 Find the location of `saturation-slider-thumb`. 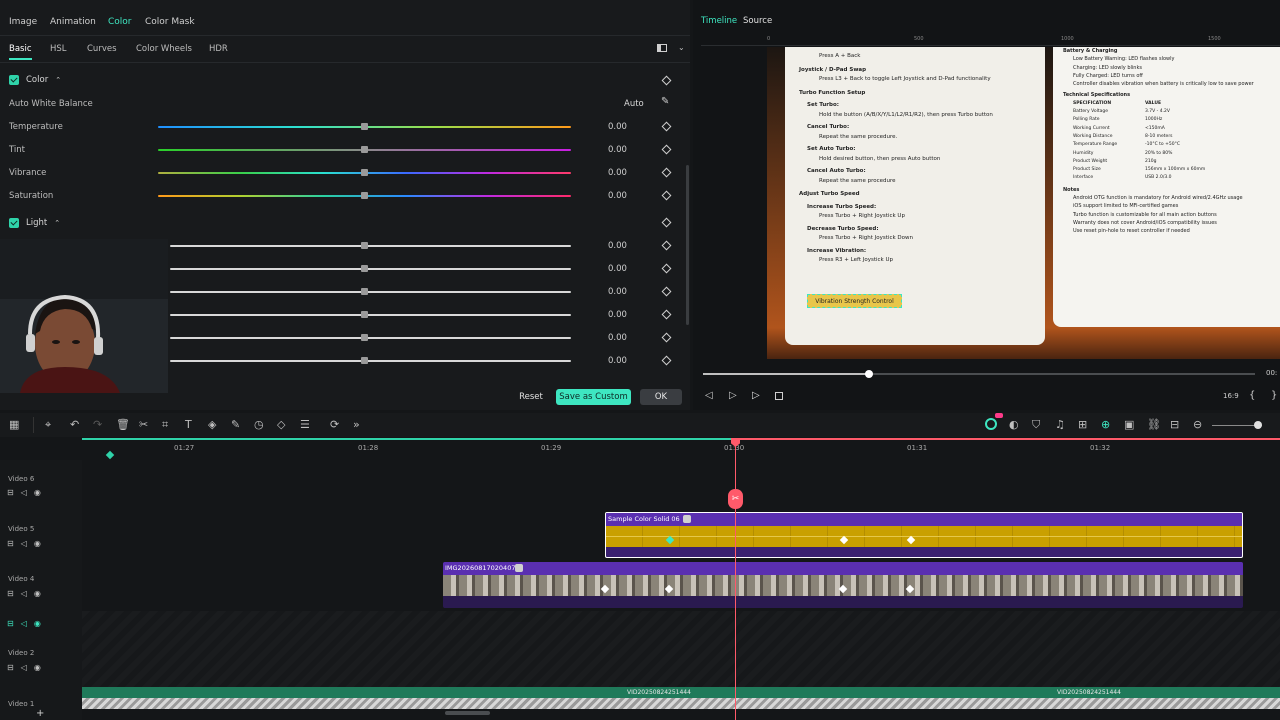

saturation-slider-thumb is located at coordinates (364, 195).